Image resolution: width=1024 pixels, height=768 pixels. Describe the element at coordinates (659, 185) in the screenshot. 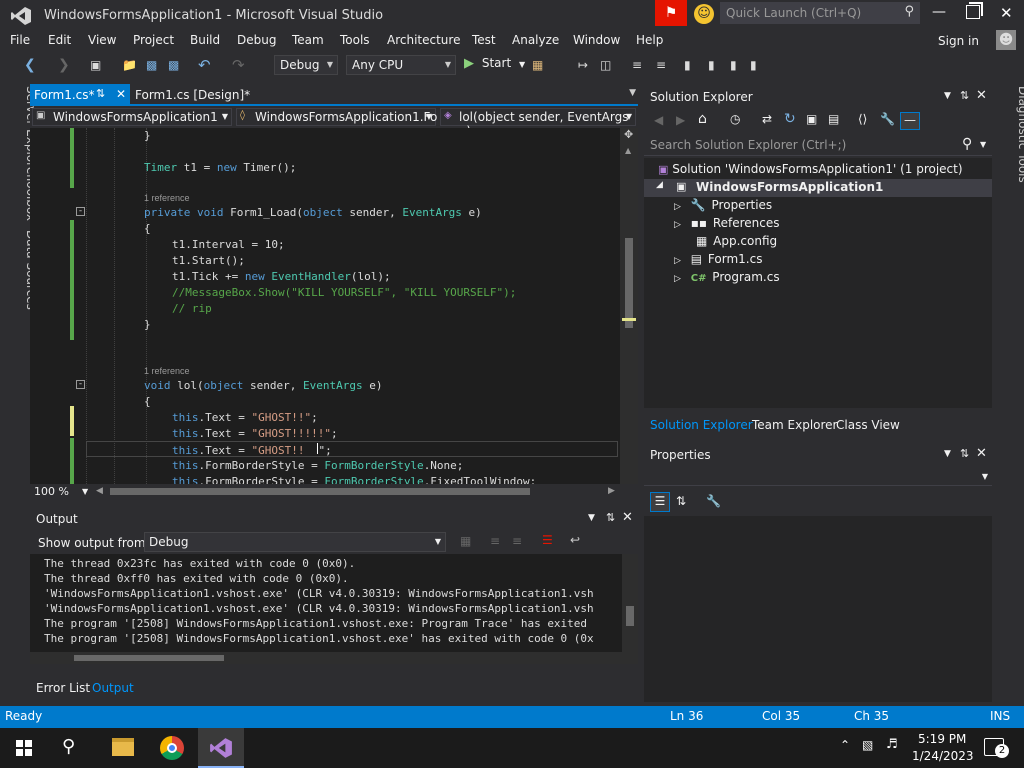

I see `expanded-arrow-icon: ◢` at that location.